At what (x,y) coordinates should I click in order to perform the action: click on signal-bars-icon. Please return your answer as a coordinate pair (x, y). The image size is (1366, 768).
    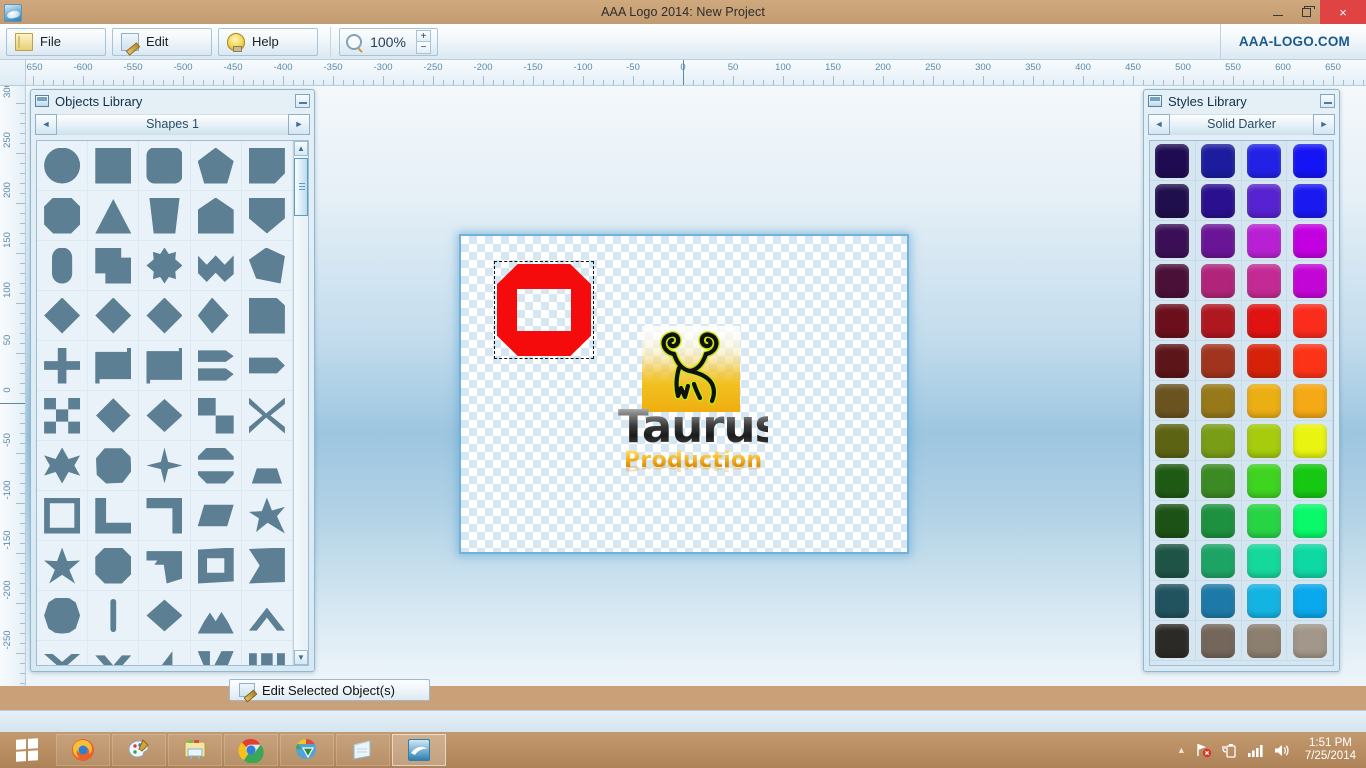
    Looking at the image, I should click on (1255, 750).